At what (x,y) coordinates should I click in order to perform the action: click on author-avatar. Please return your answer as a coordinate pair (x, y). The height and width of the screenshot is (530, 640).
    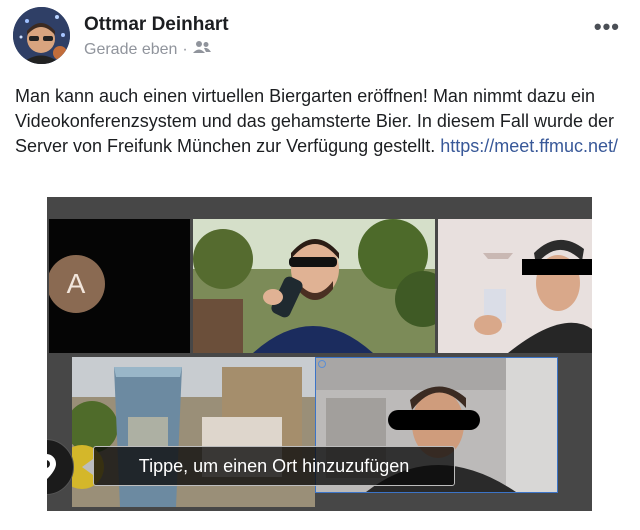
    Looking at the image, I should click on (41, 35).